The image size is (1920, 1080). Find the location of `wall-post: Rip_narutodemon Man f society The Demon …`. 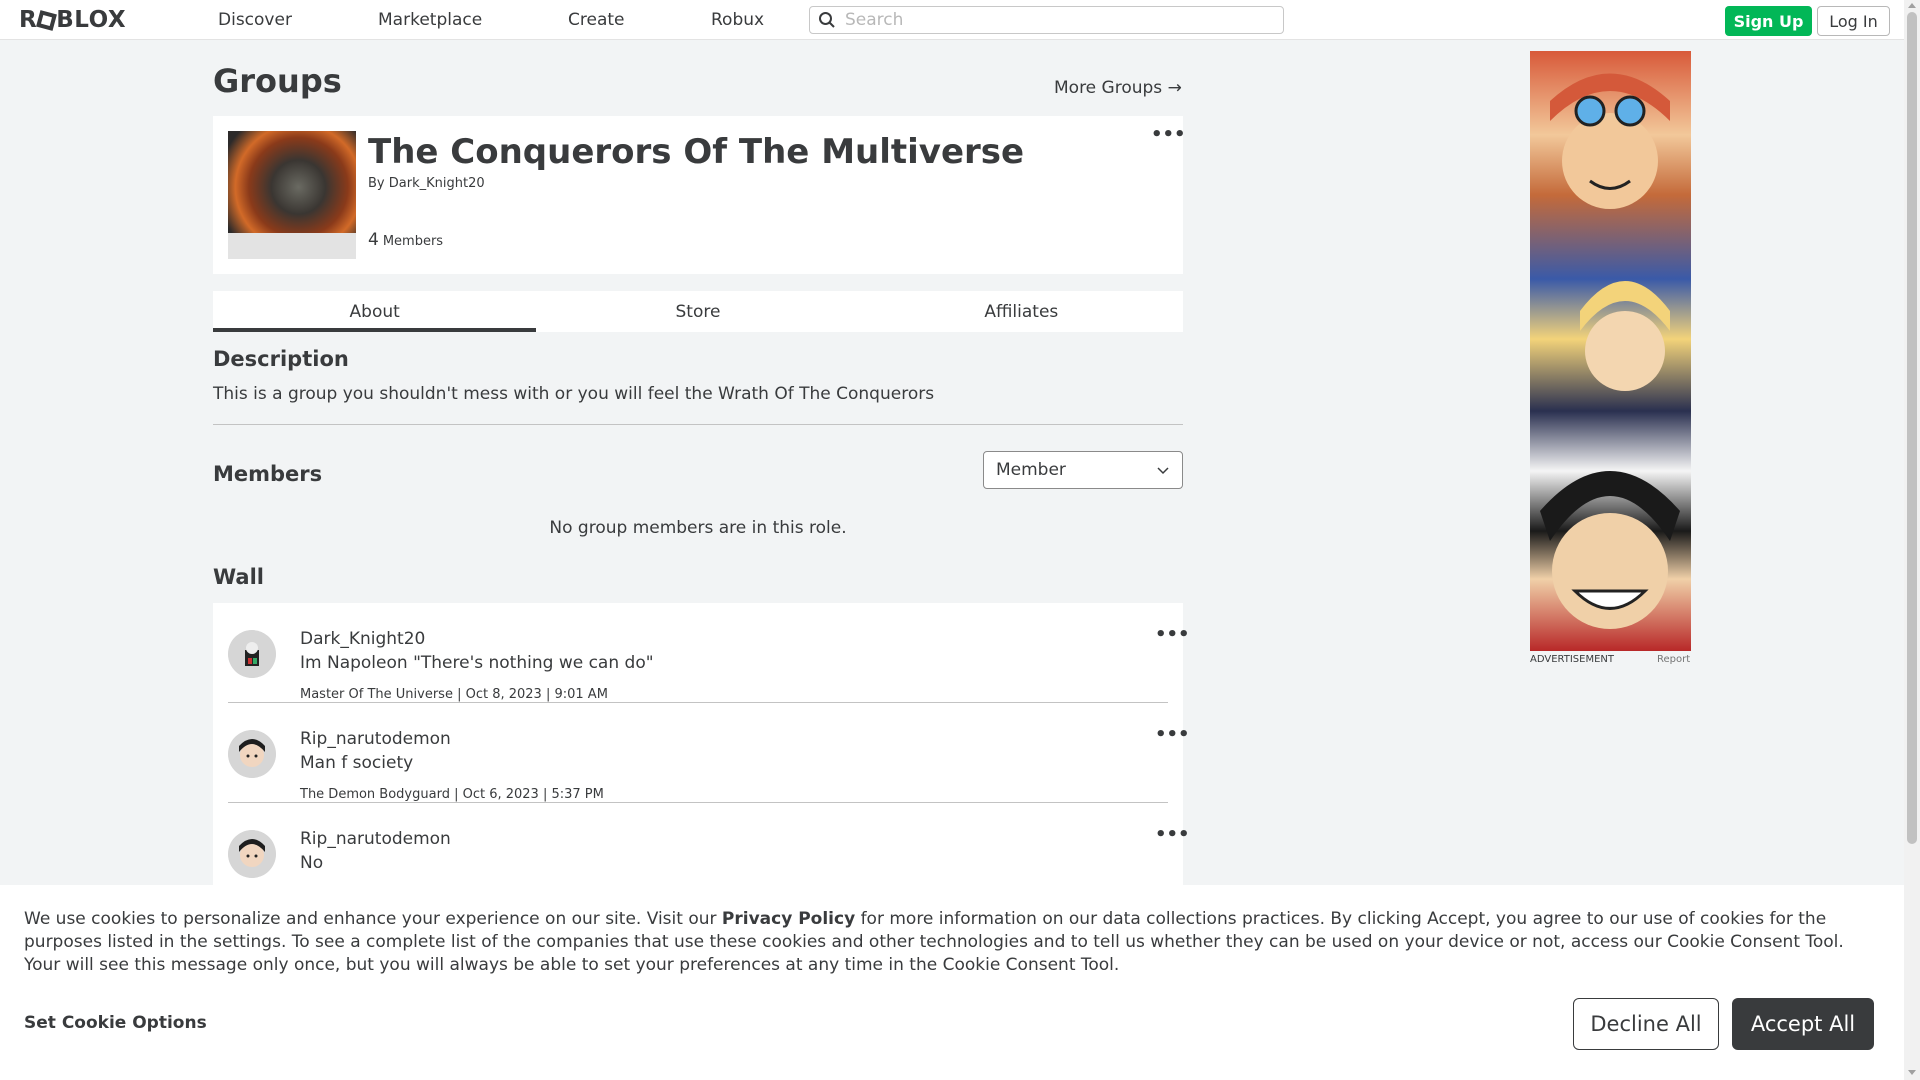

wall-post: Rip_narutodemon Man f society The Demon … is located at coordinates (709, 753).